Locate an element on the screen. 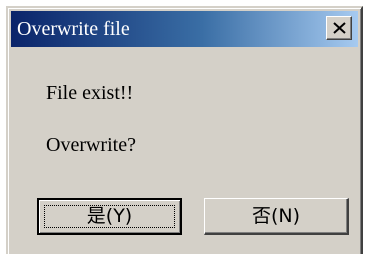 This screenshot has height=254, width=375. no-button-label: 否(N) is located at coordinates (276, 216).